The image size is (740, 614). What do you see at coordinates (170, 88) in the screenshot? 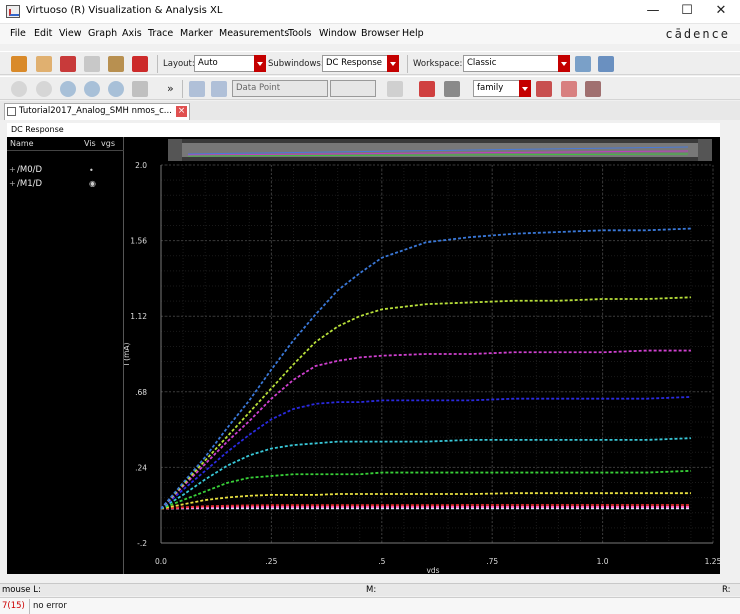
I see `more-tools-button: »` at bounding box center [170, 88].